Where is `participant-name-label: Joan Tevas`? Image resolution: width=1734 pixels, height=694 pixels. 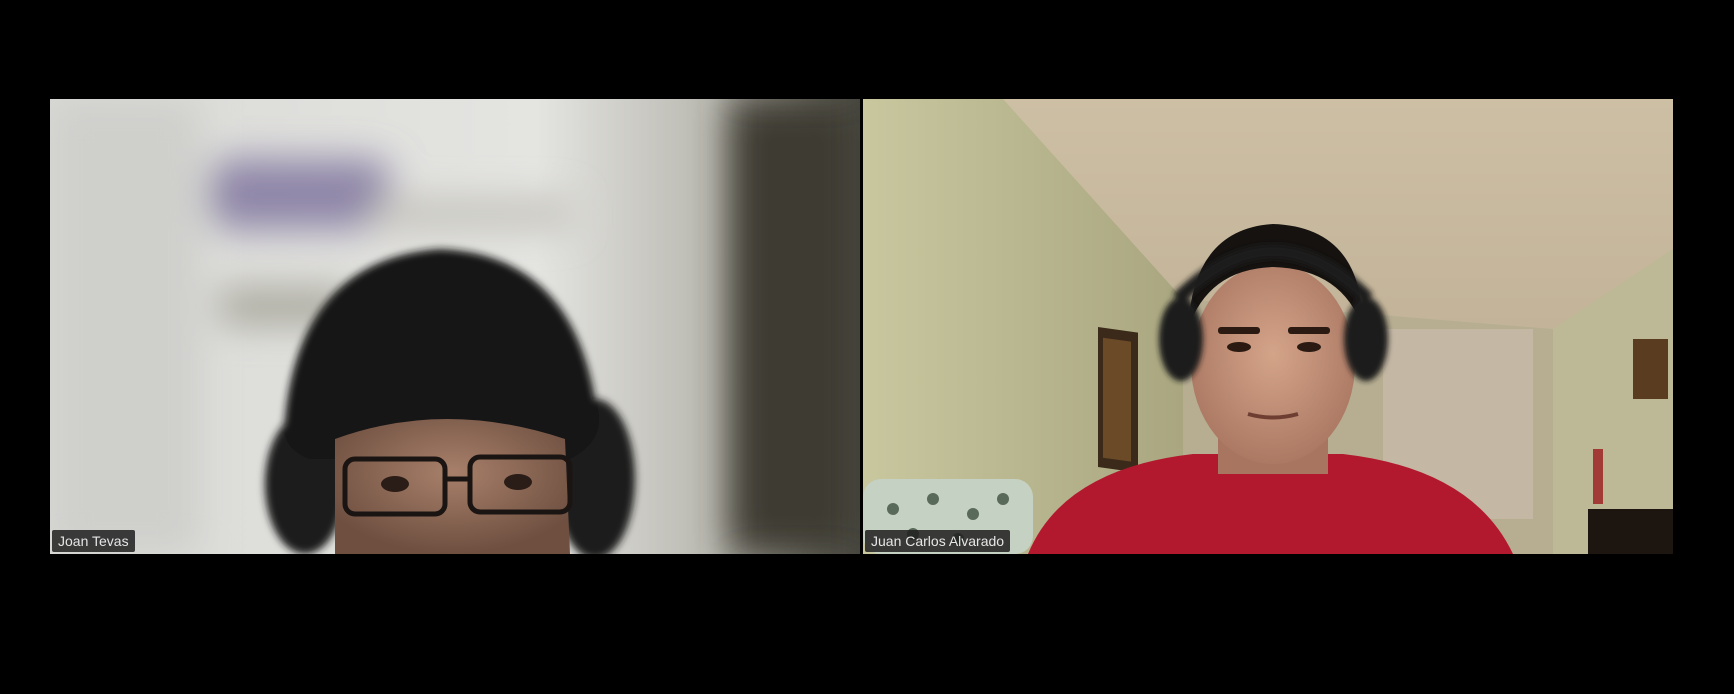 participant-name-label: Joan Tevas is located at coordinates (93, 541).